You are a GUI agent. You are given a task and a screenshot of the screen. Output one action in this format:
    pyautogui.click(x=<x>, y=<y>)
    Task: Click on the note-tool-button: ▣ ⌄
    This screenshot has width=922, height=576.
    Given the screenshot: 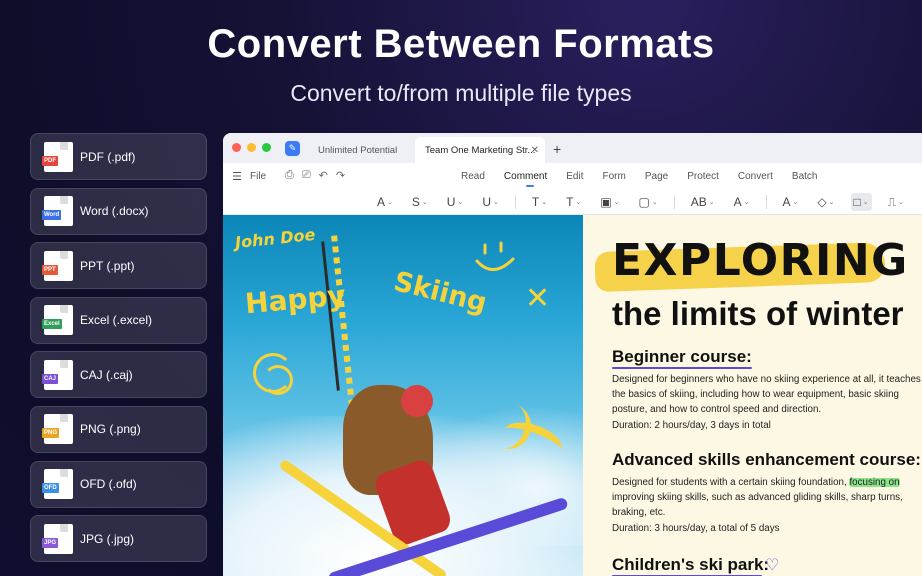 What is the action you would take?
    pyautogui.click(x=609, y=202)
    